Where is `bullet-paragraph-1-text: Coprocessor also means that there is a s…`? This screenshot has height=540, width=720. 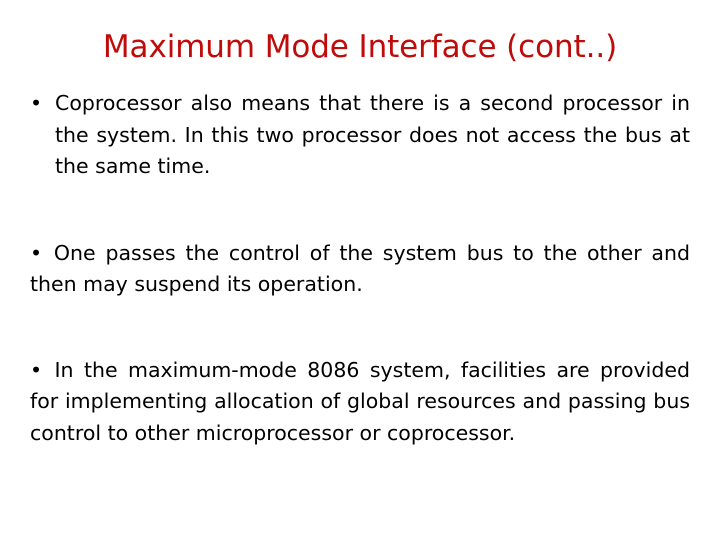
bullet-paragraph-1-text: Coprocessor also means that there is a s… is located at coordinates (372, 134).